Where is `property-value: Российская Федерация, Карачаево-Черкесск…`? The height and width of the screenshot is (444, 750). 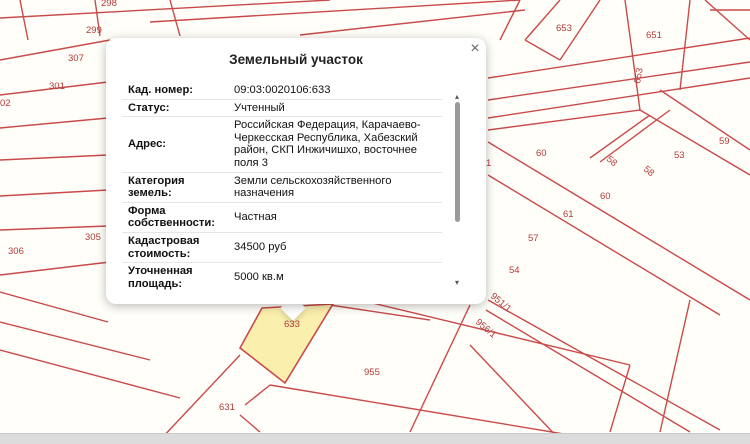 property-value: Российская Федерация, Карачаево-Черкесск… is located at coordinates (335, 144).